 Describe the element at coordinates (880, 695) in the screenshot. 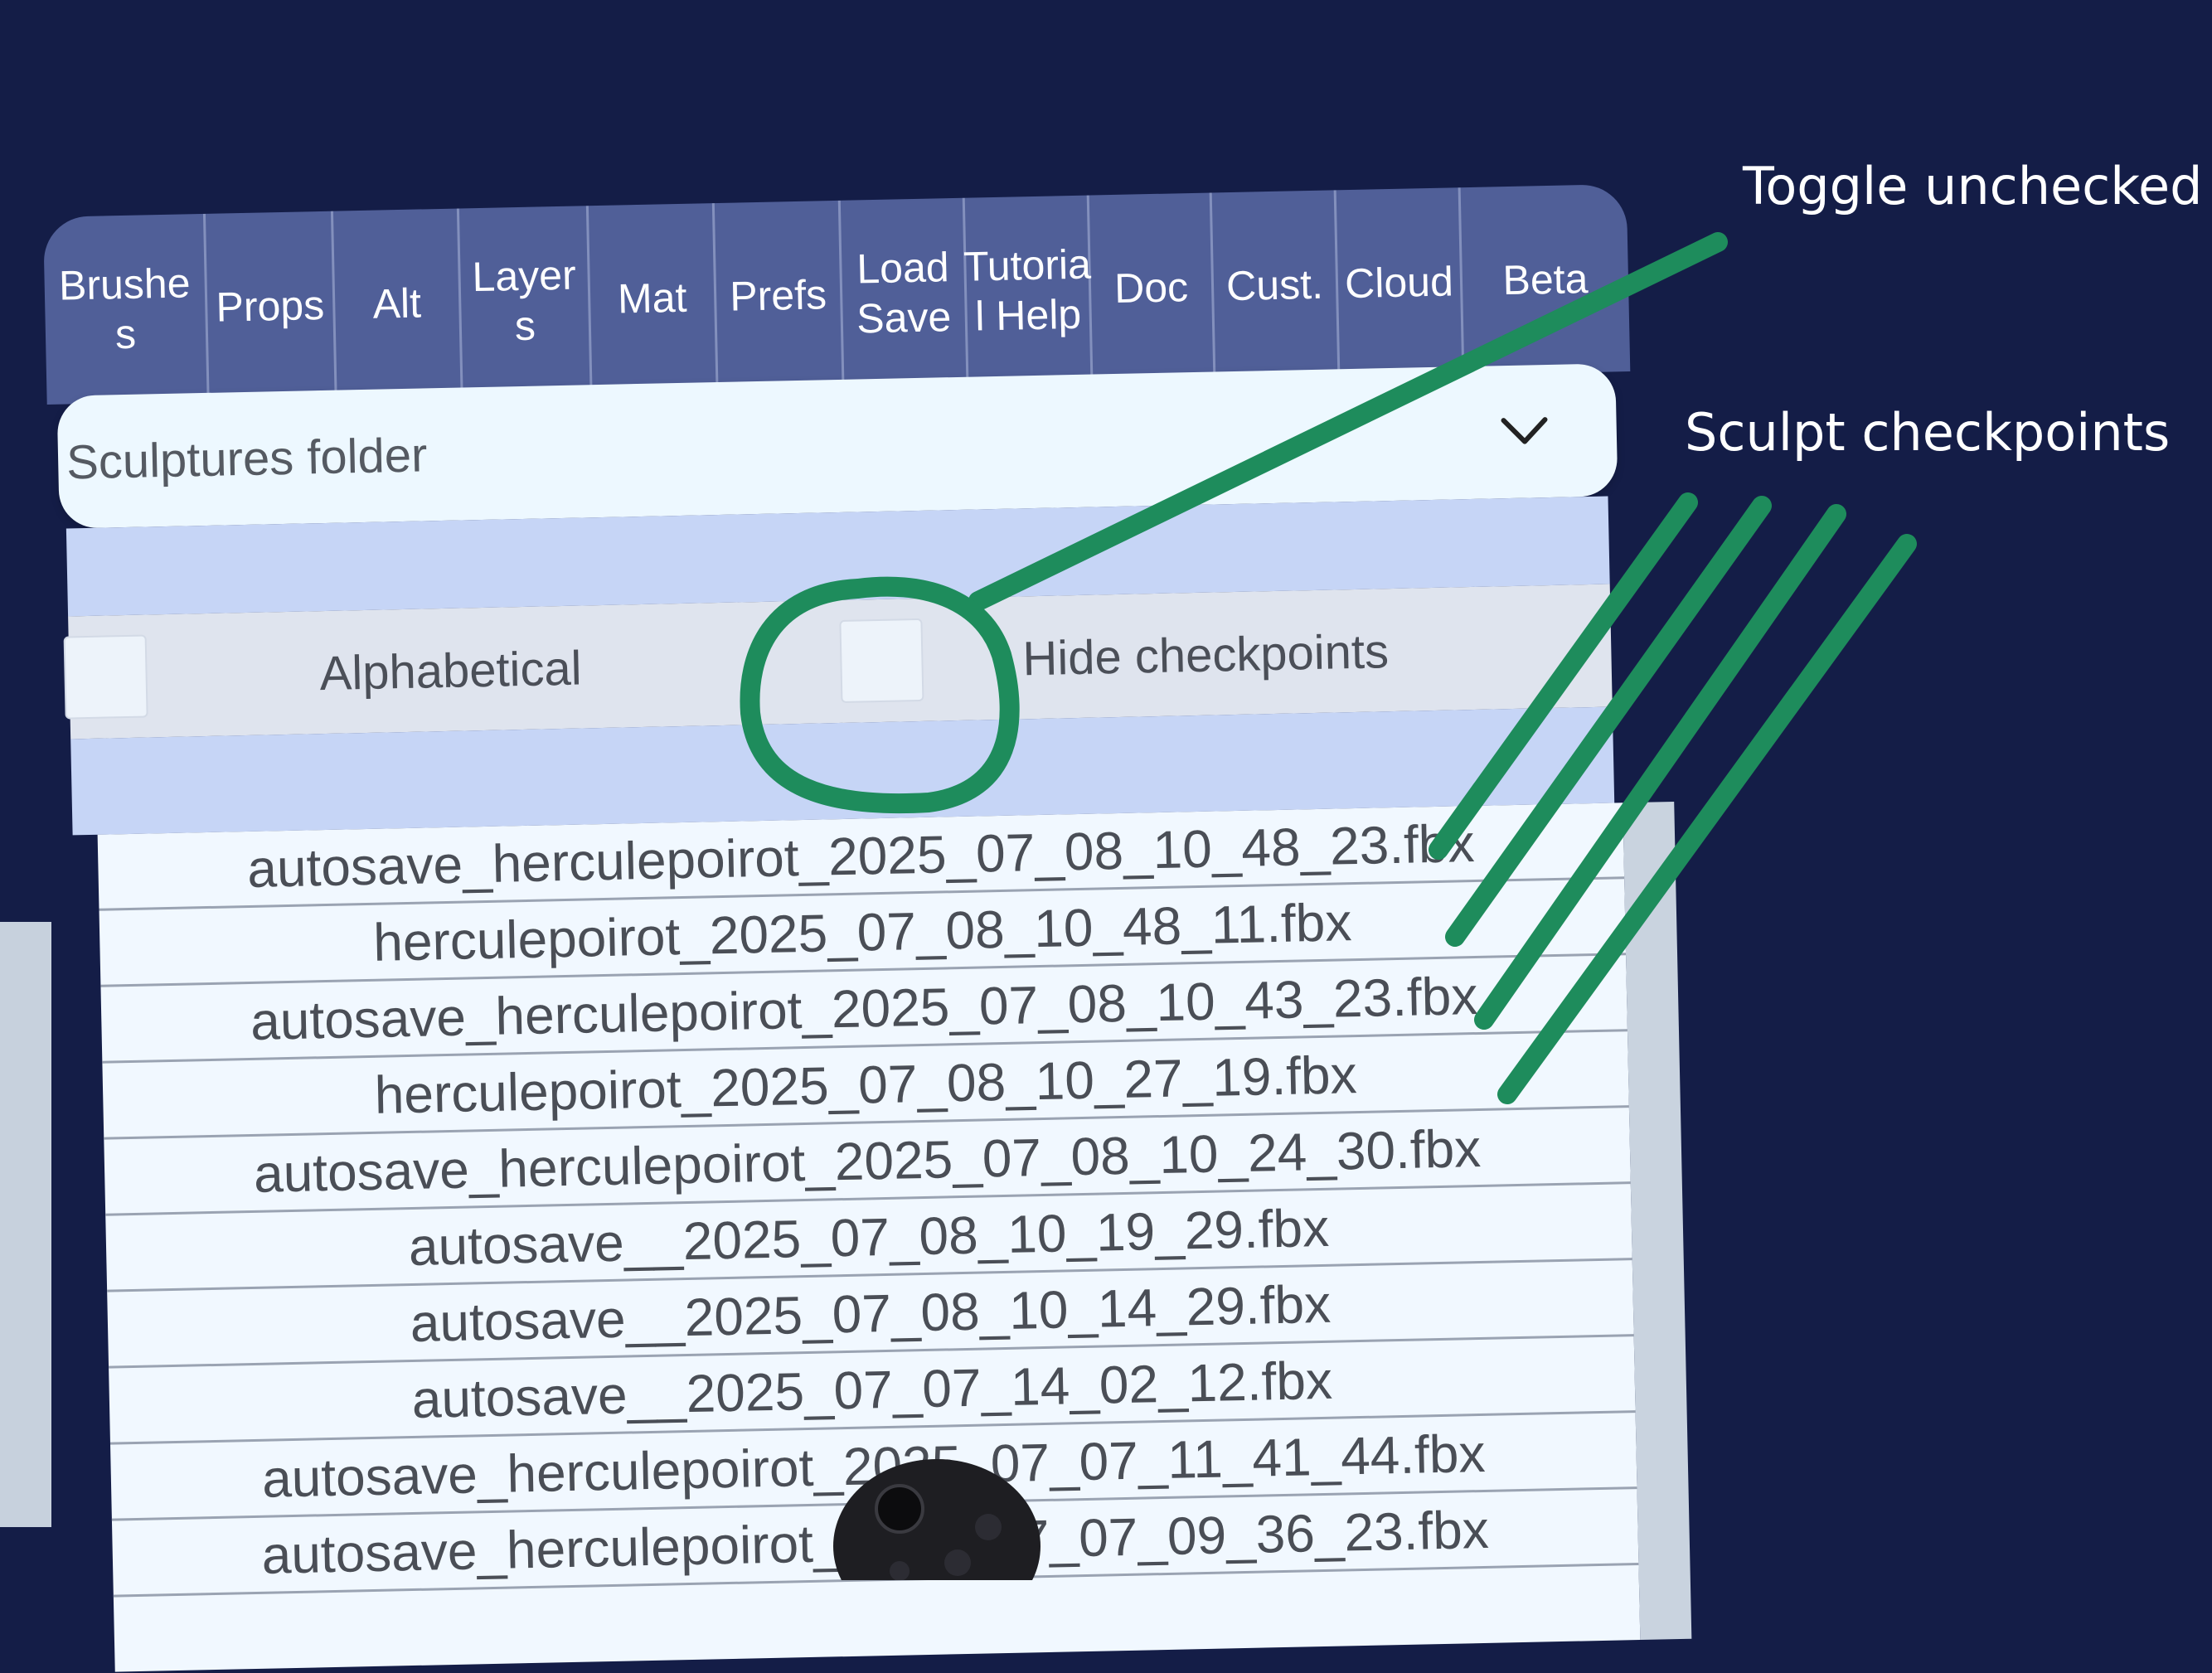

I see `annotation-circle` at that location.